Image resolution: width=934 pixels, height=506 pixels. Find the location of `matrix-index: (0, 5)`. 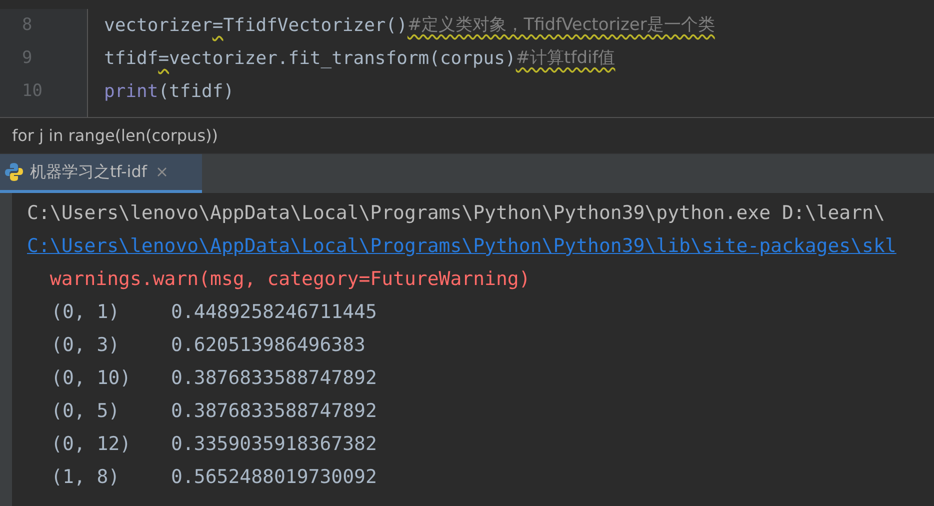

matrix-index: (0, 5) is located at coordinates (86, 411).